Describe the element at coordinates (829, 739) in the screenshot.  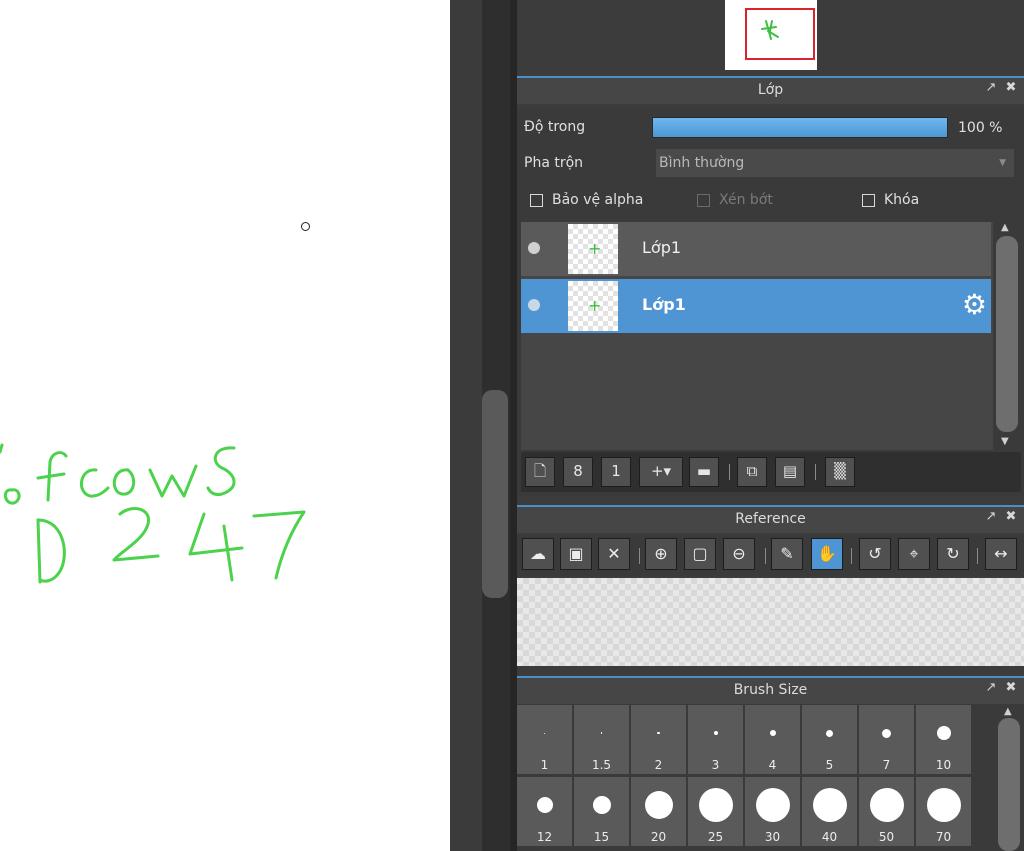
I see `brush-size-cell: 5` at that location.